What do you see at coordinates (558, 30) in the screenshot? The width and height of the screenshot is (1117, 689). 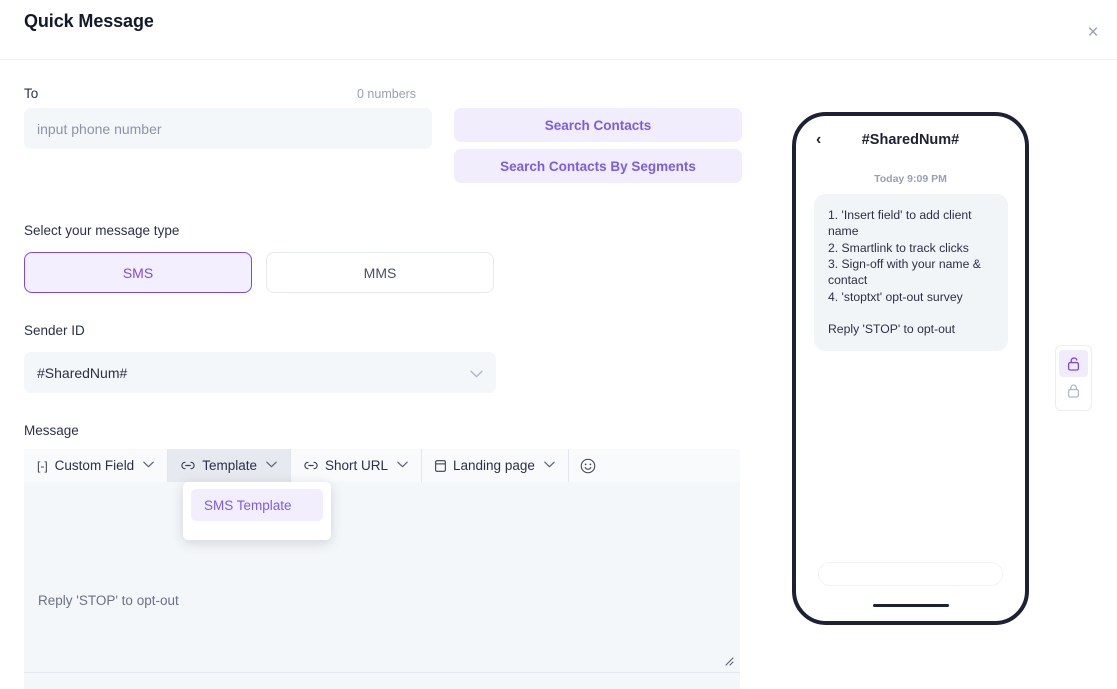 I see `modal-header: Quick Message ×` at bounding box center [558, 30].